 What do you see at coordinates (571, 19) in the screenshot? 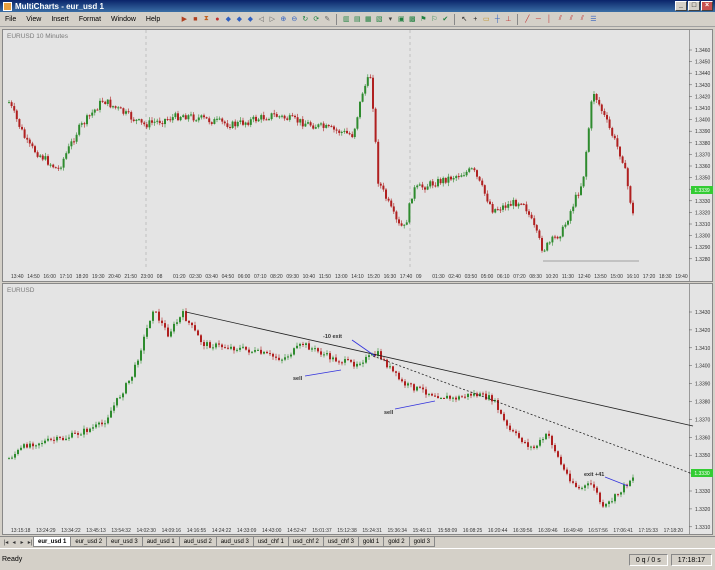
I see `fibonacci-icon: ⫽` at bounding box center [571, 19].